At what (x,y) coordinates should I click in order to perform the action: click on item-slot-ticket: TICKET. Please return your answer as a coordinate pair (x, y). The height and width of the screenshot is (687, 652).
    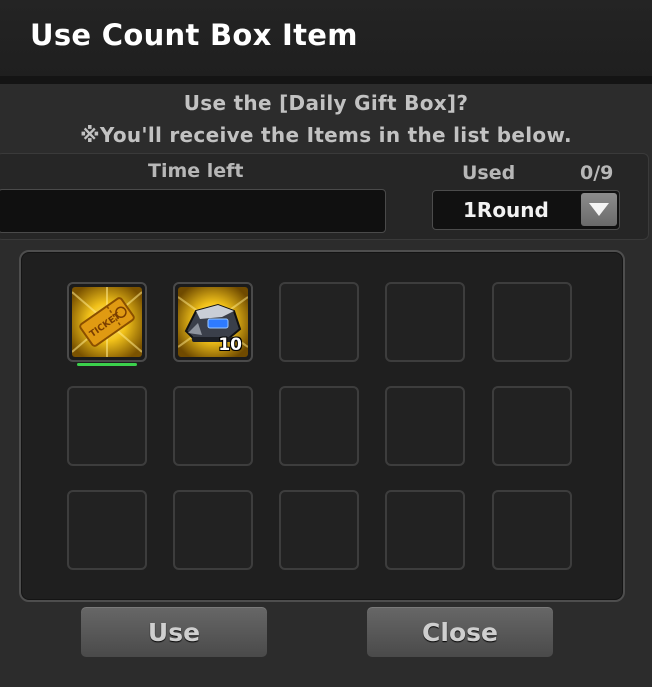
    Looking at the image, I should click on (107, 324).